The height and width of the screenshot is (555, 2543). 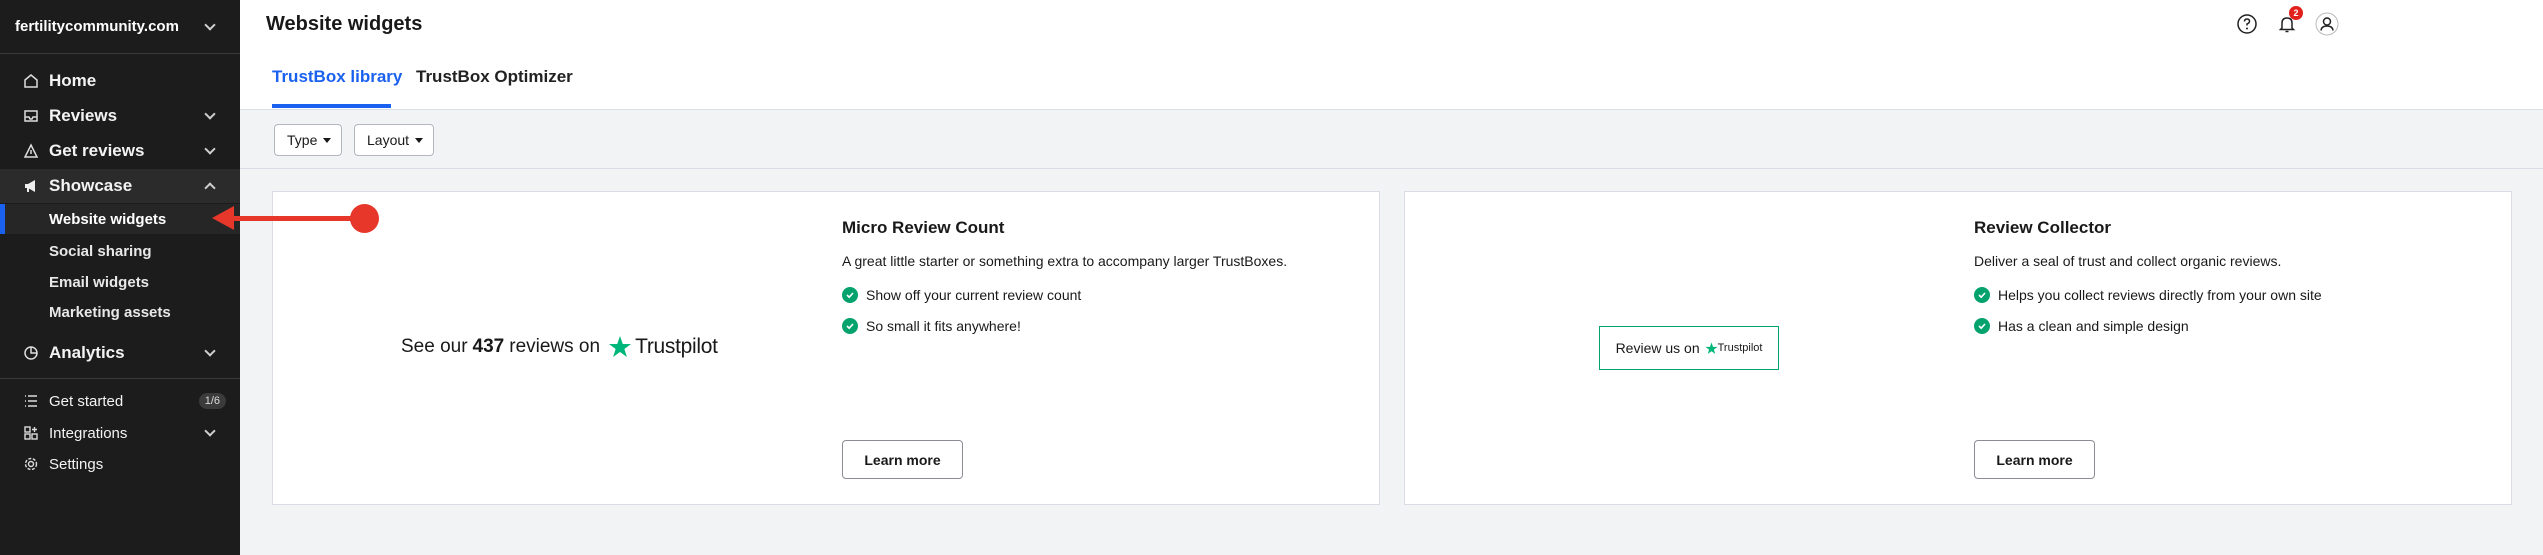 What do you see at coordinates (30, 353) in the screenshot?
I see `pie-chart-icon` at bounding box center [30, 353].